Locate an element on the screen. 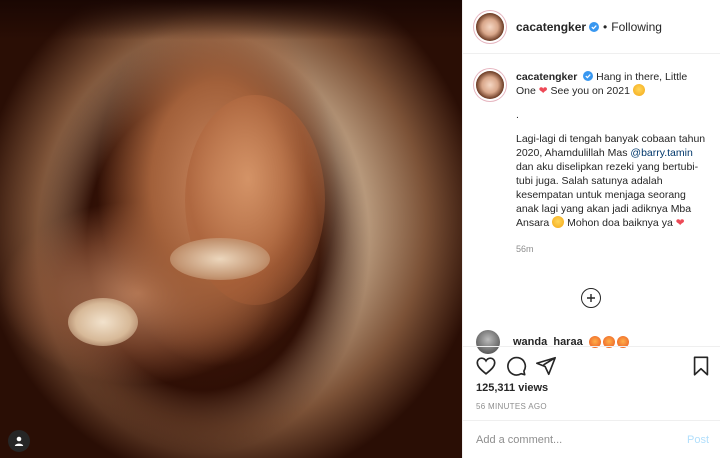 The image size is (720, 458). following-button: Following is located at coordinates (636, 27).